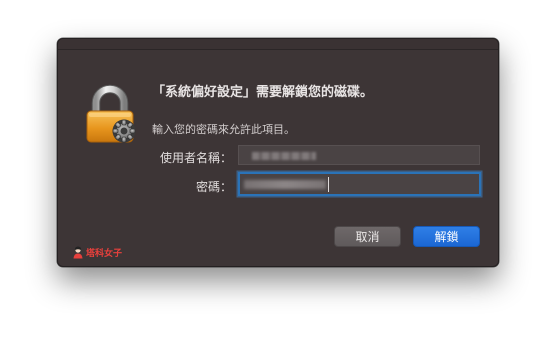 The image size is (555, 341). I want to click on dialog-title: 「系統偏好設定」需要解鎖您的磁碟。, so click(263, 92).